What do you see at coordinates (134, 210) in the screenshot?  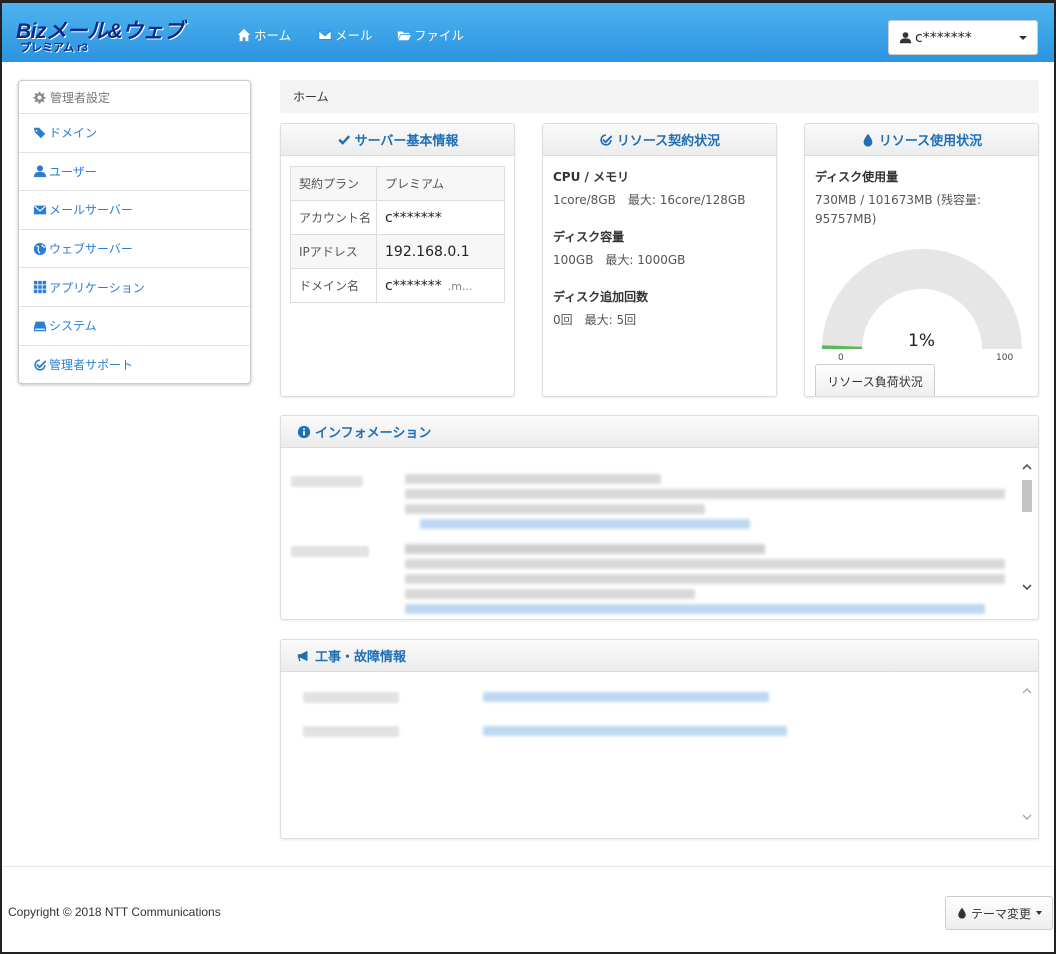 I see `sidebar-item-mail-server: メールサーバー` at bounding box center [134, 210].